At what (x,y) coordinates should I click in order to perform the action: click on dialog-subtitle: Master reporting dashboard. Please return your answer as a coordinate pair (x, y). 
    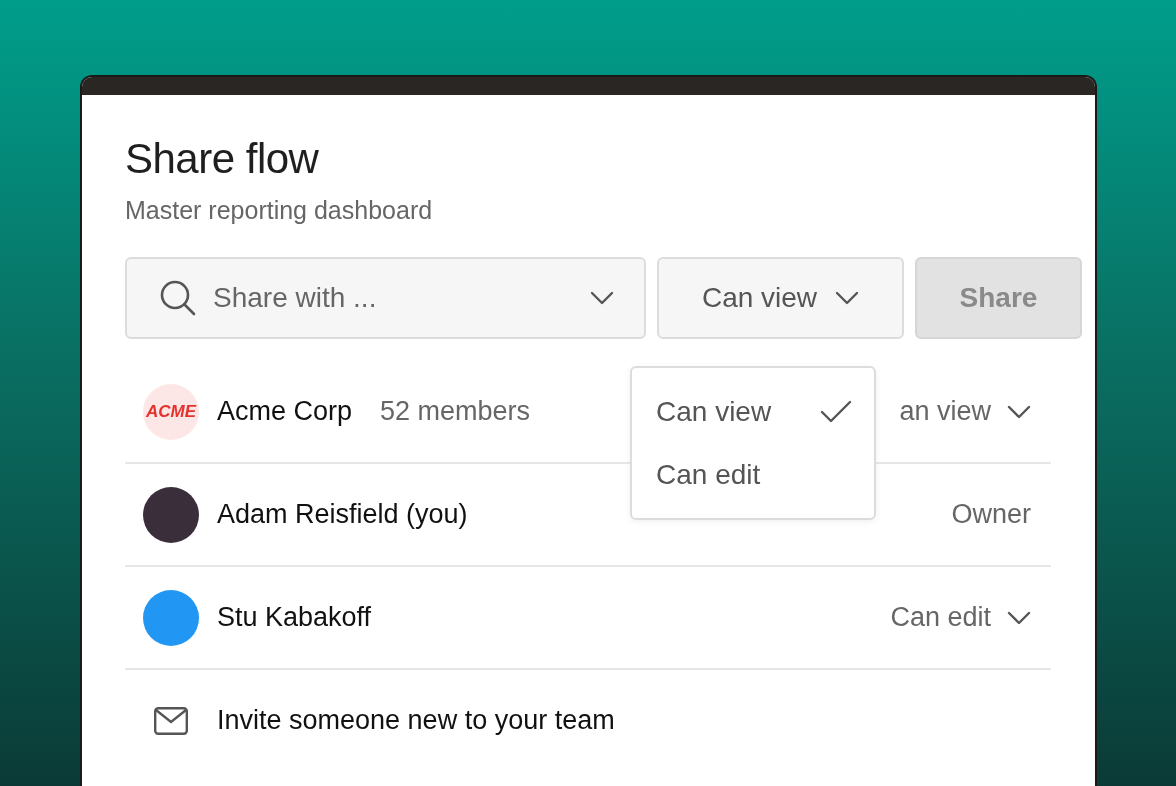
    Looking at the image, I should click on (279, 210).